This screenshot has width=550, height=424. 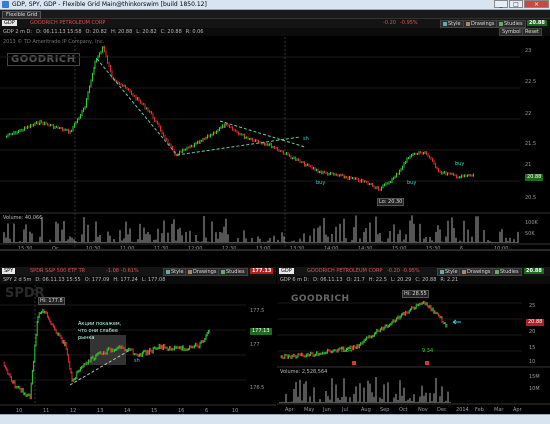 What do you see at coordinates (391, 202) in the screenshot?
I see `top-low-tag: Lo: 20.30` at bounding box center [391, 202].